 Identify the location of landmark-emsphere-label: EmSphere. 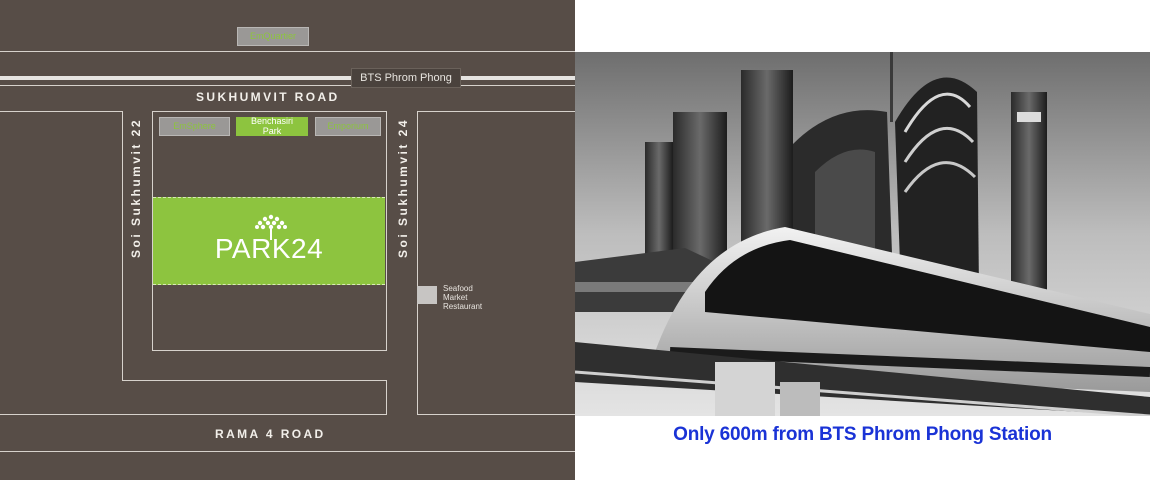
(194, 125).